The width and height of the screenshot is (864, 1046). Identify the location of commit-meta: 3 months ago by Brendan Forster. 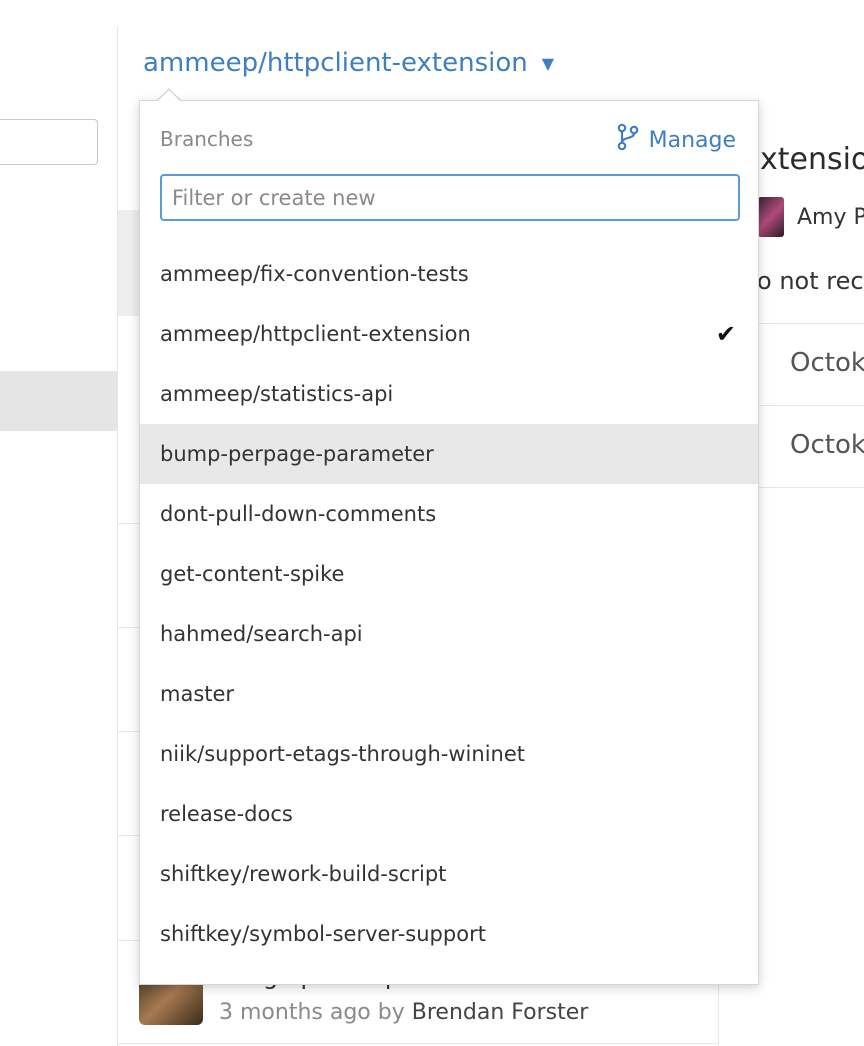
(403, 1012).